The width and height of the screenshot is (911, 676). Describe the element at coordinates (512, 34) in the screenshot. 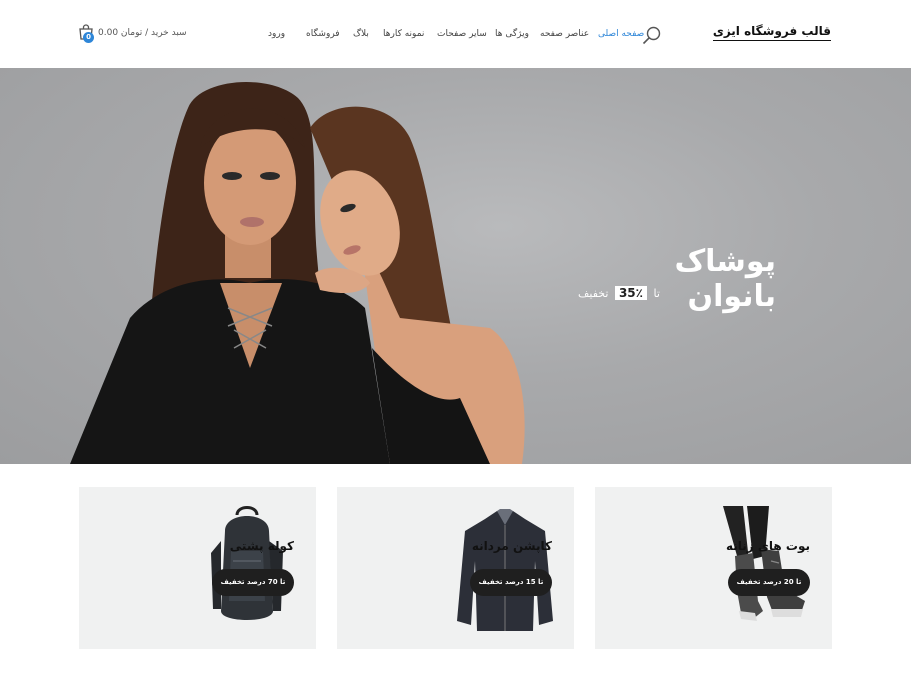

I see `nav-features: ویژگی ها` at that location.